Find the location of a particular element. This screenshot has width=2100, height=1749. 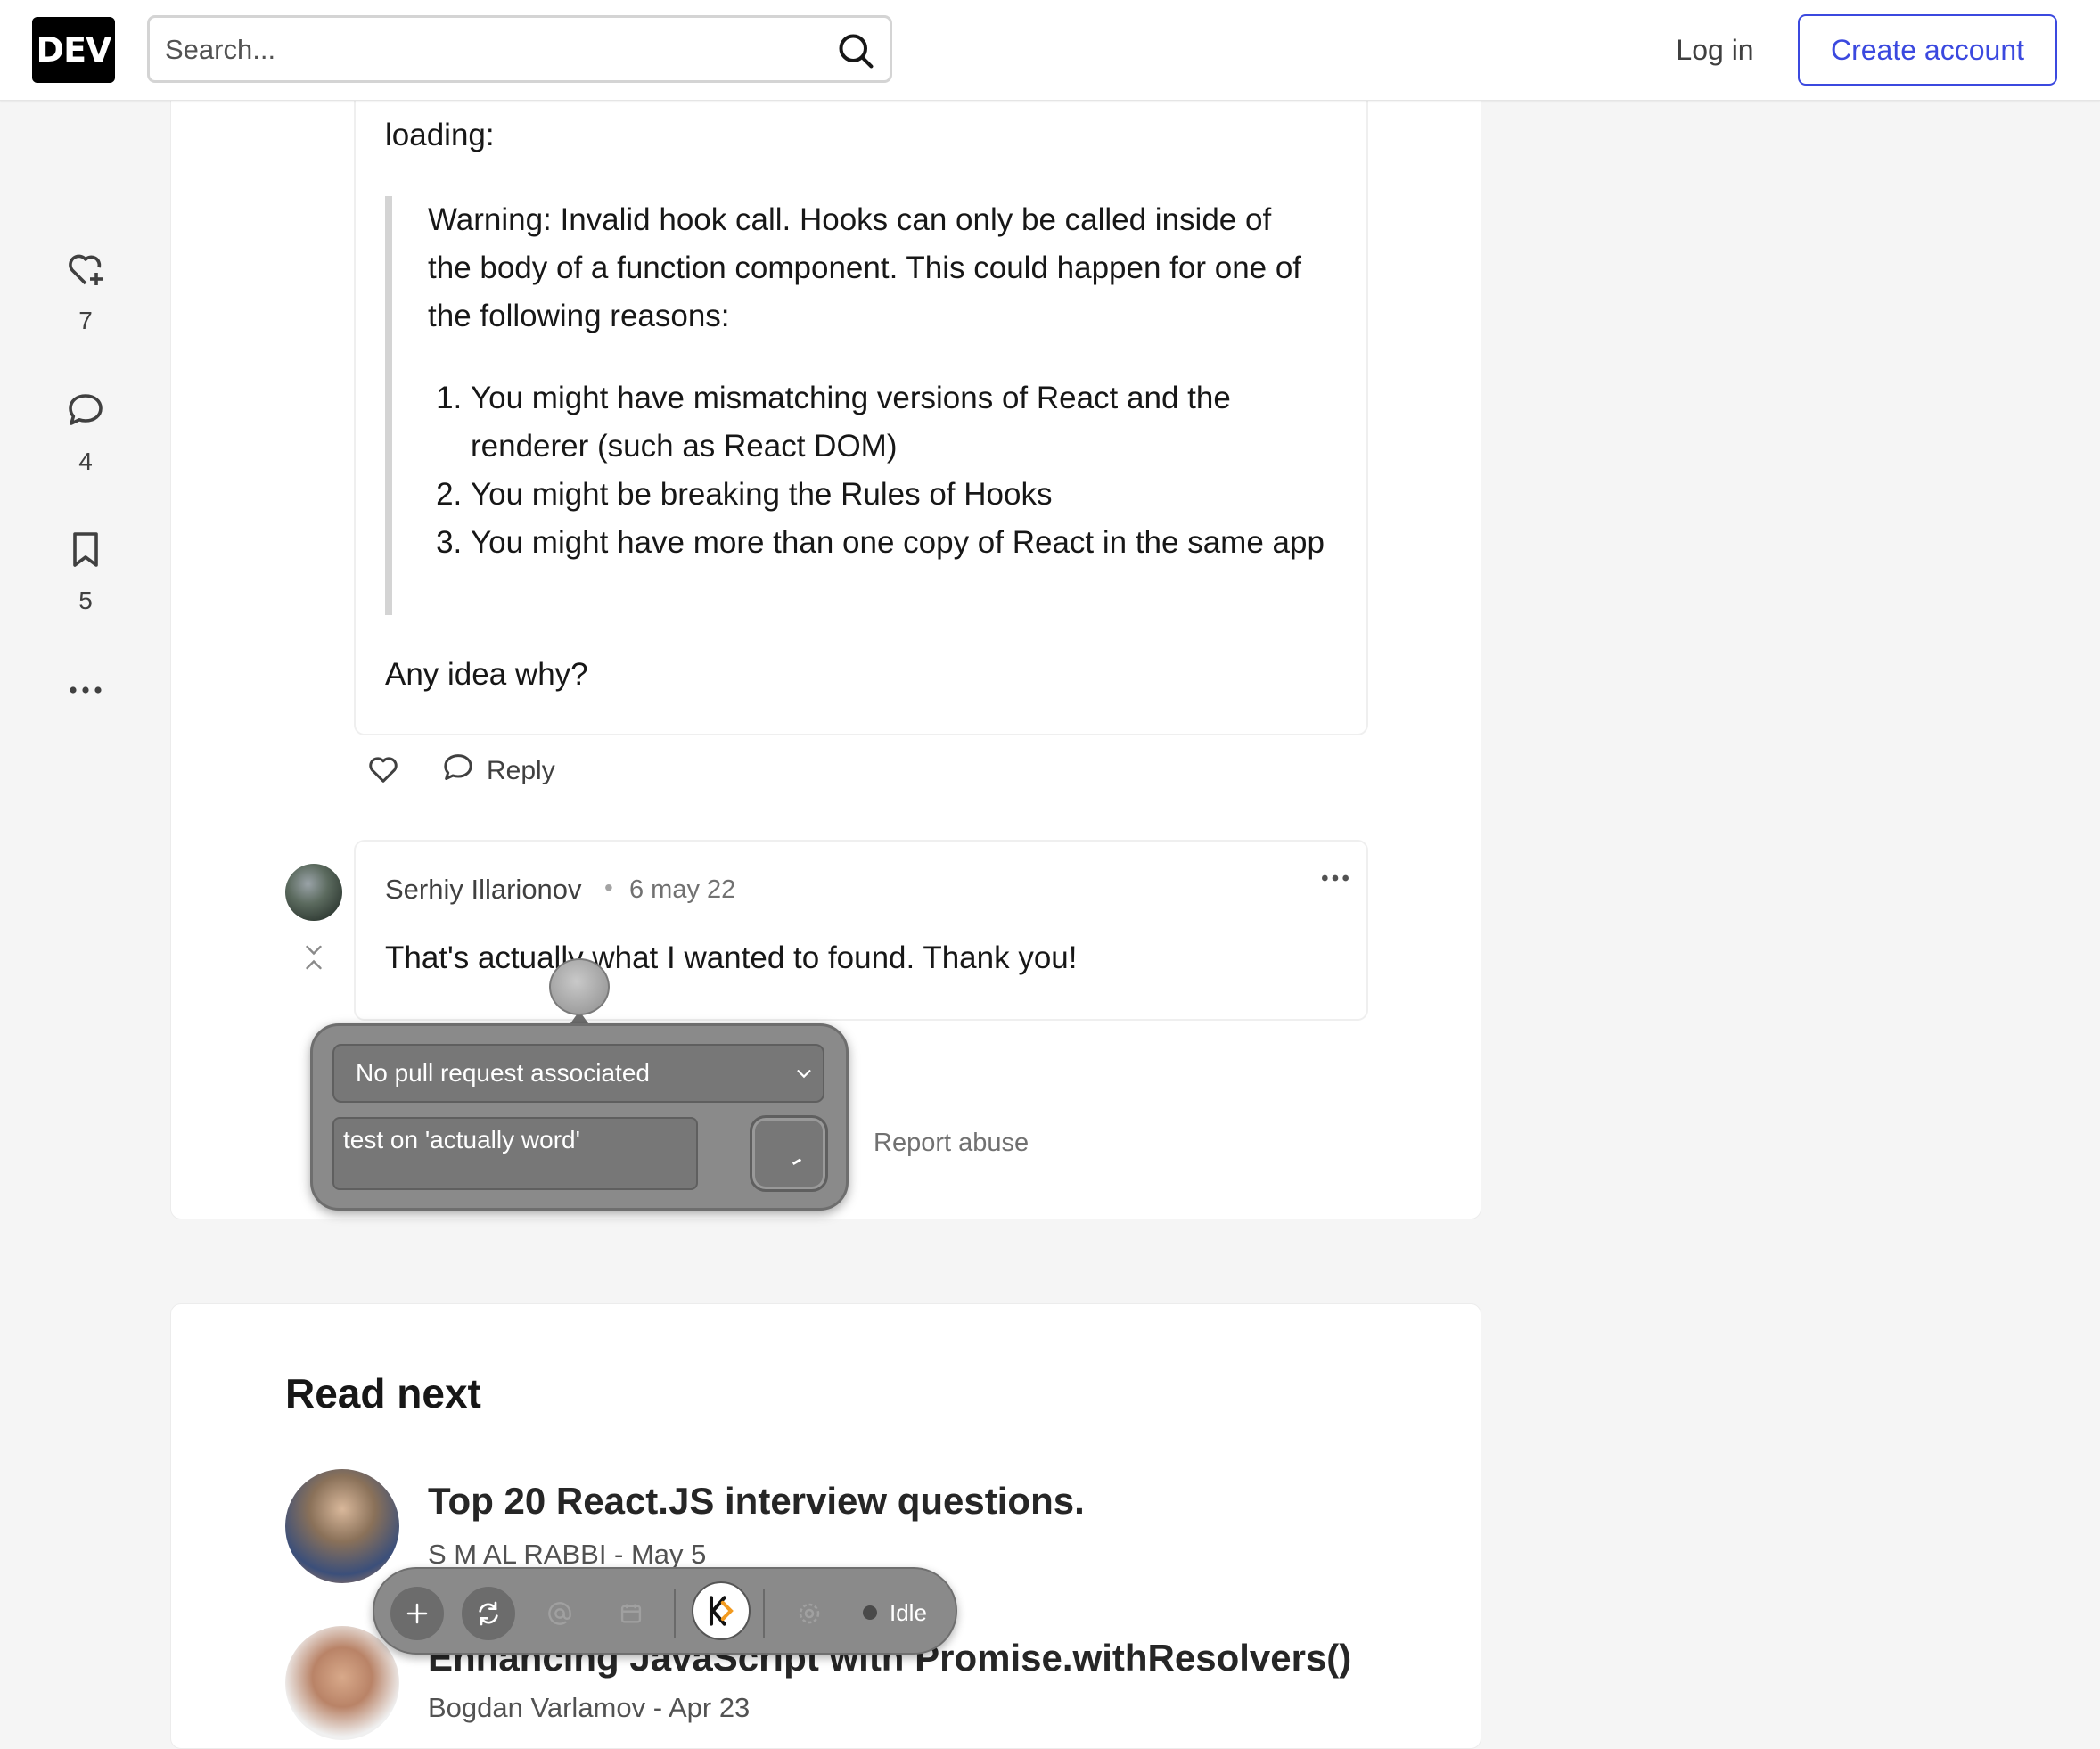

settings-button is located at coordinates (809, 1613).